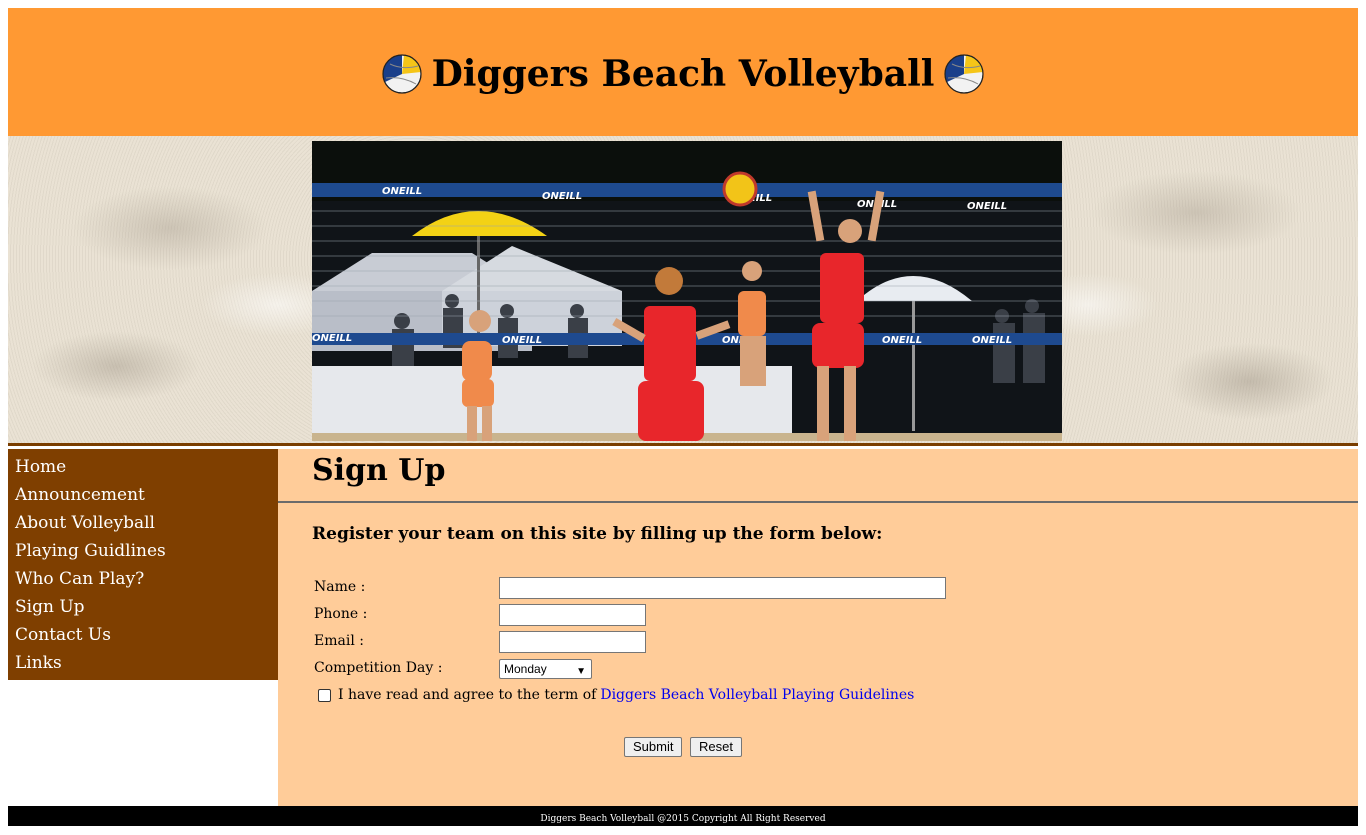 The width and height of the screenshot is (1366, 835). I want to click on agree-text: I have read and agree to the term of, so click(467, 695).